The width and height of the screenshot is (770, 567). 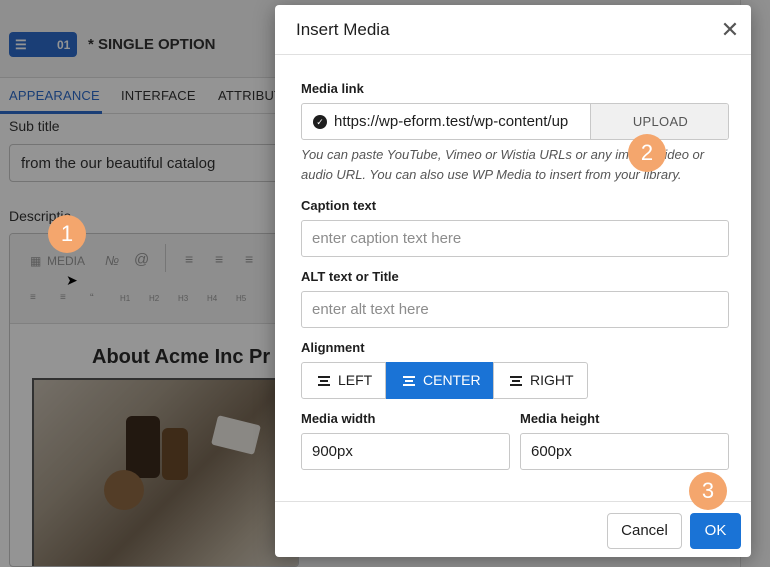 What do you see at coordinates (659, 121) in the screenshot?
I see `upload-button: UPLOAD` at bounding box center [659, 121].